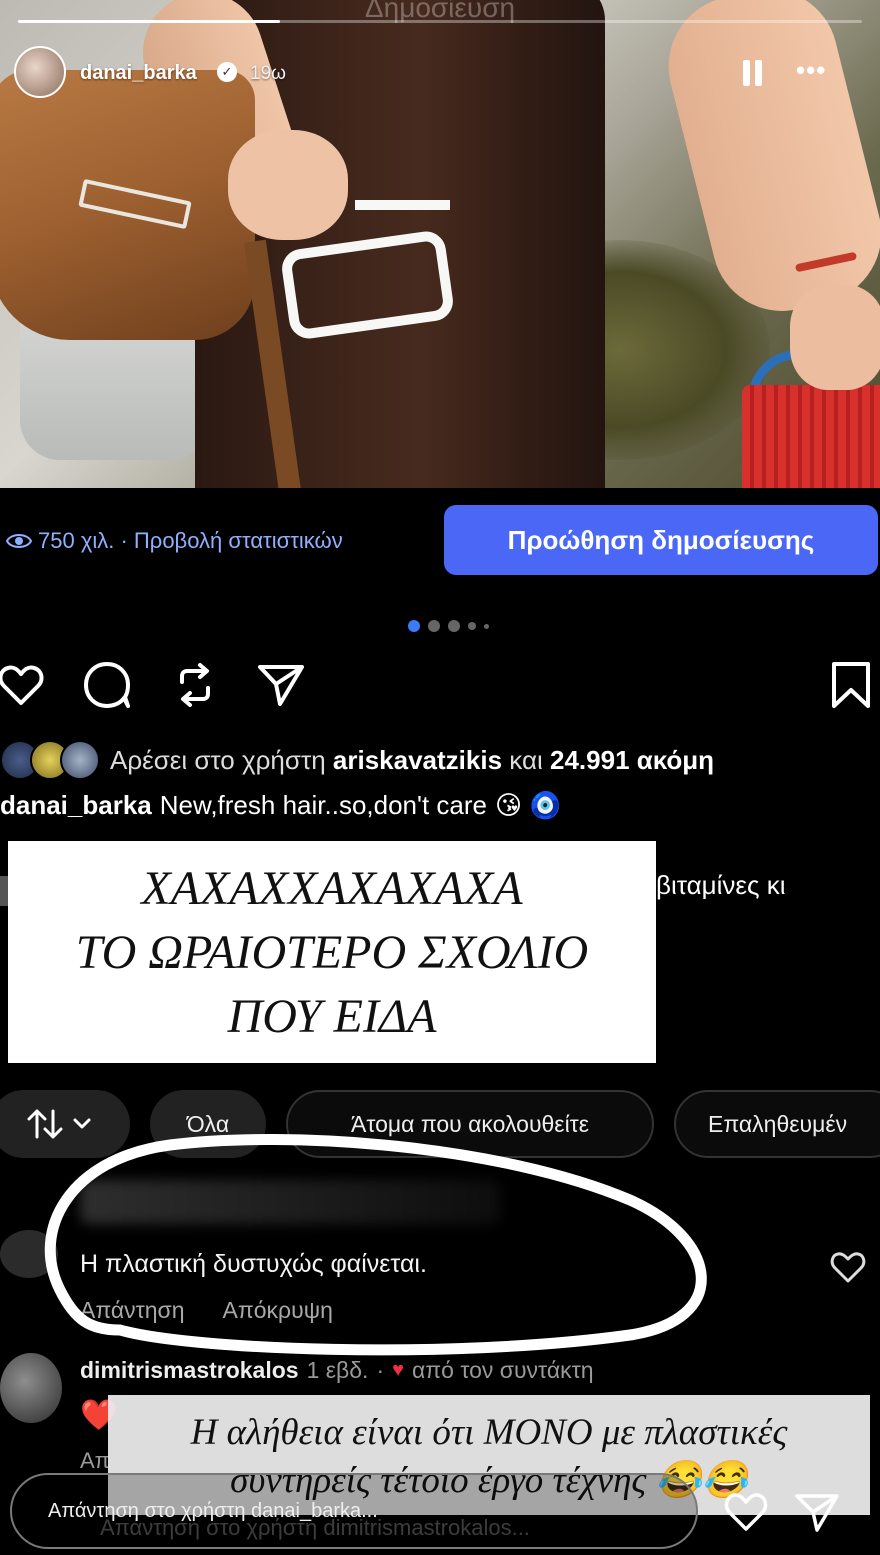 The image size is (880, 1555). Describe the element at coordinates (503, 1370) in the screenshot. I see `author-liked-label: από τον συντάκτη` at that location.